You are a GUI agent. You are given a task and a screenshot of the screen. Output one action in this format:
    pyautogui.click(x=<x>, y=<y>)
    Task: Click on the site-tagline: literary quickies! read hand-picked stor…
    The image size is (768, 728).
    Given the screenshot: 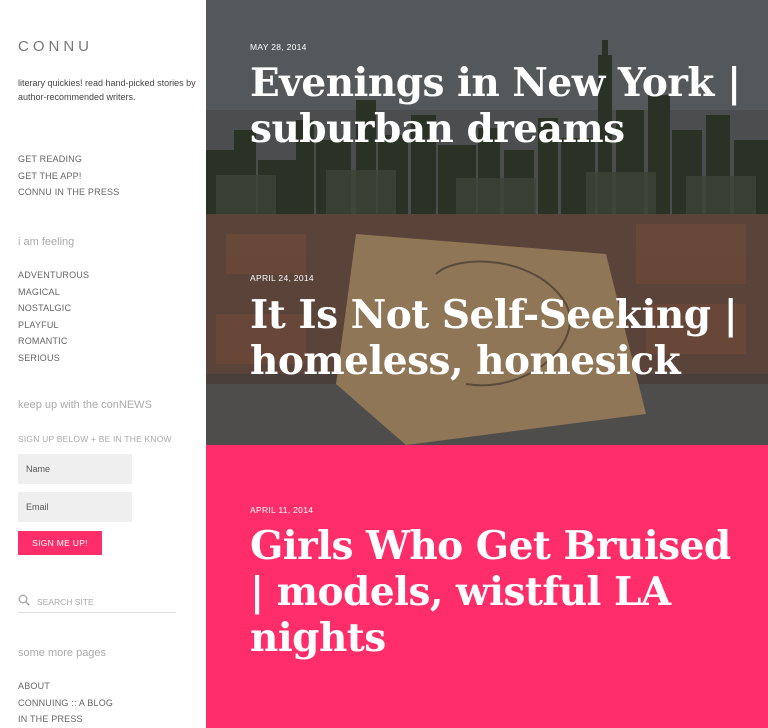 What is the action you would take?
    pyautogui.click(x=107, y=90)
    